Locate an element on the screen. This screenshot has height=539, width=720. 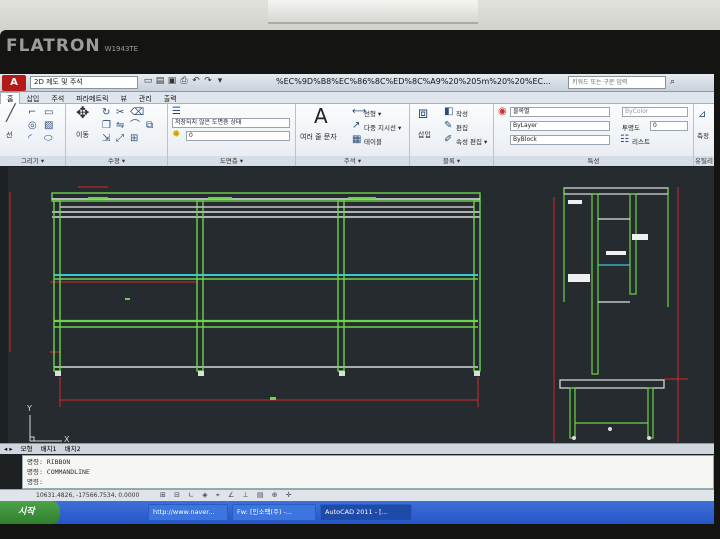
edit-attribute-icon: ✐ is located at coordinates (448, 140).